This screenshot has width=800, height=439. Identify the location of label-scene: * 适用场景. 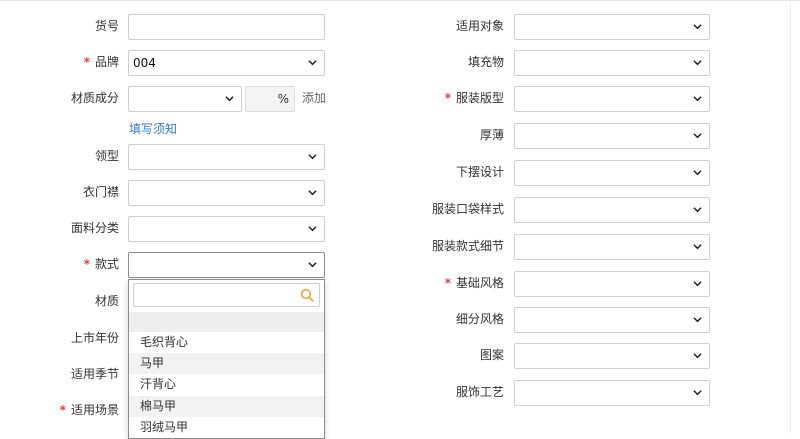
(89, 410).